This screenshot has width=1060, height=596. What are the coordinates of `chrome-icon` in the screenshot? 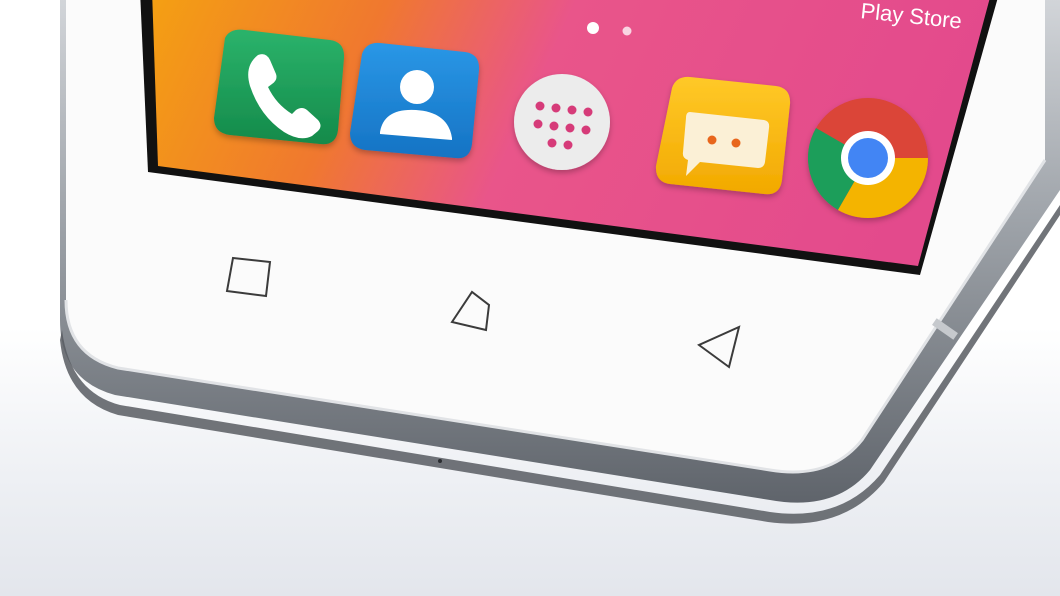 It's located at (867, 158).